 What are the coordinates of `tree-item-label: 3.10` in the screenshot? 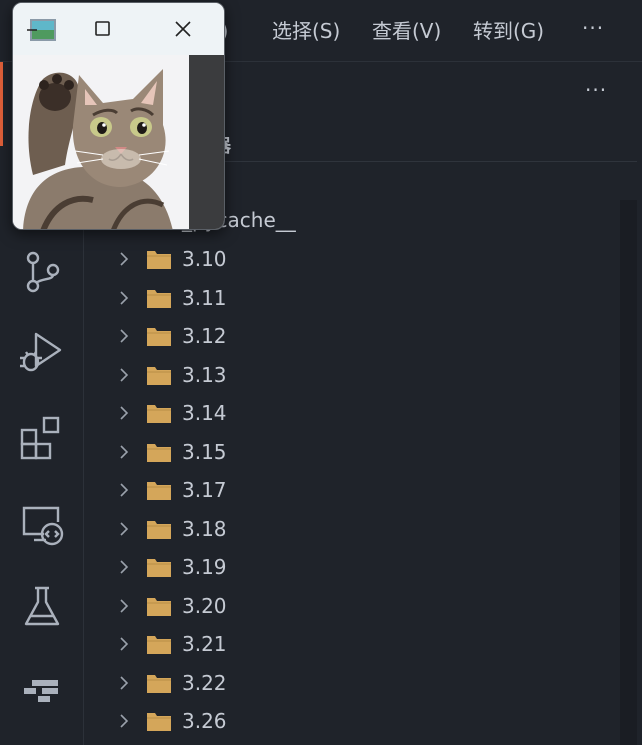 It's located at (204, 259).